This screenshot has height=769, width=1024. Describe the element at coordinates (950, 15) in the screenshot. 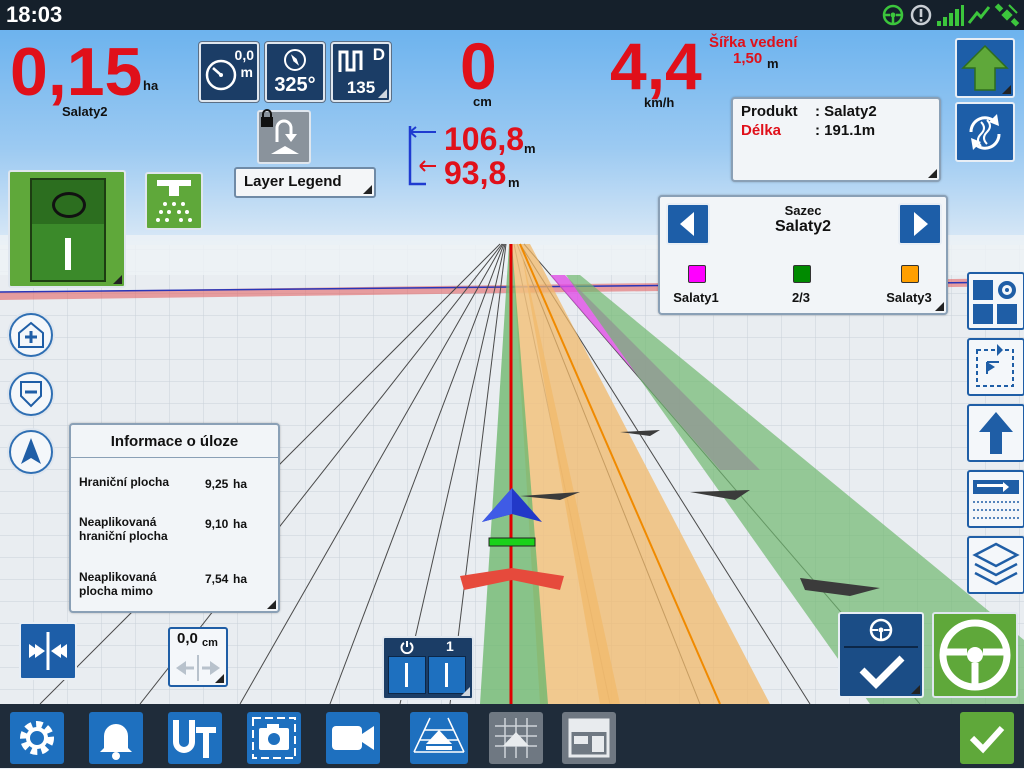

I see `signal-strength-icon` at that location.